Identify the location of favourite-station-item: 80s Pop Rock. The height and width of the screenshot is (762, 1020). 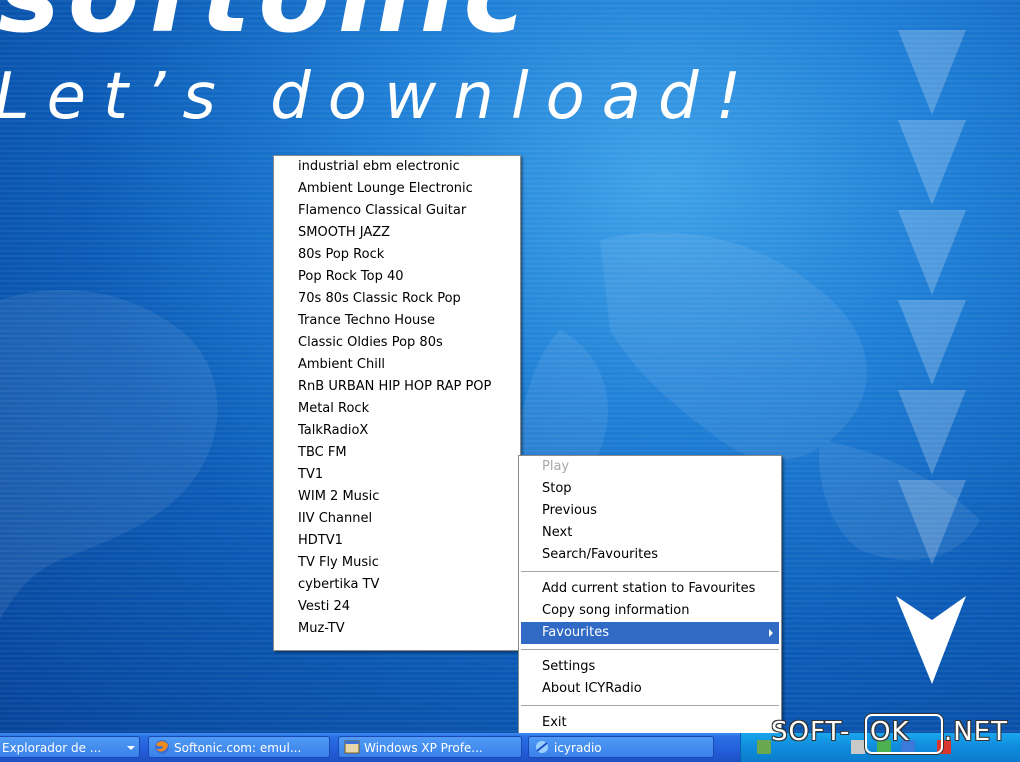
(397, 255).